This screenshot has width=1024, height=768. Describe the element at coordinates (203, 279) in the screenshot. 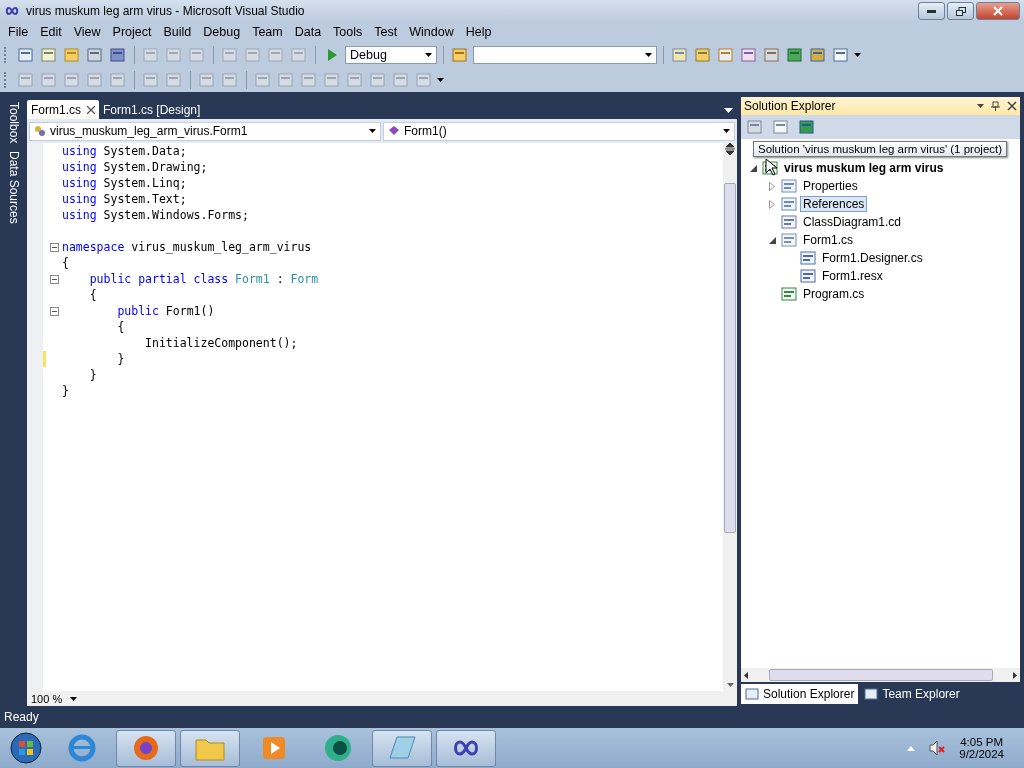

I see `code-line: public partial class Form1 : Form` at that location.